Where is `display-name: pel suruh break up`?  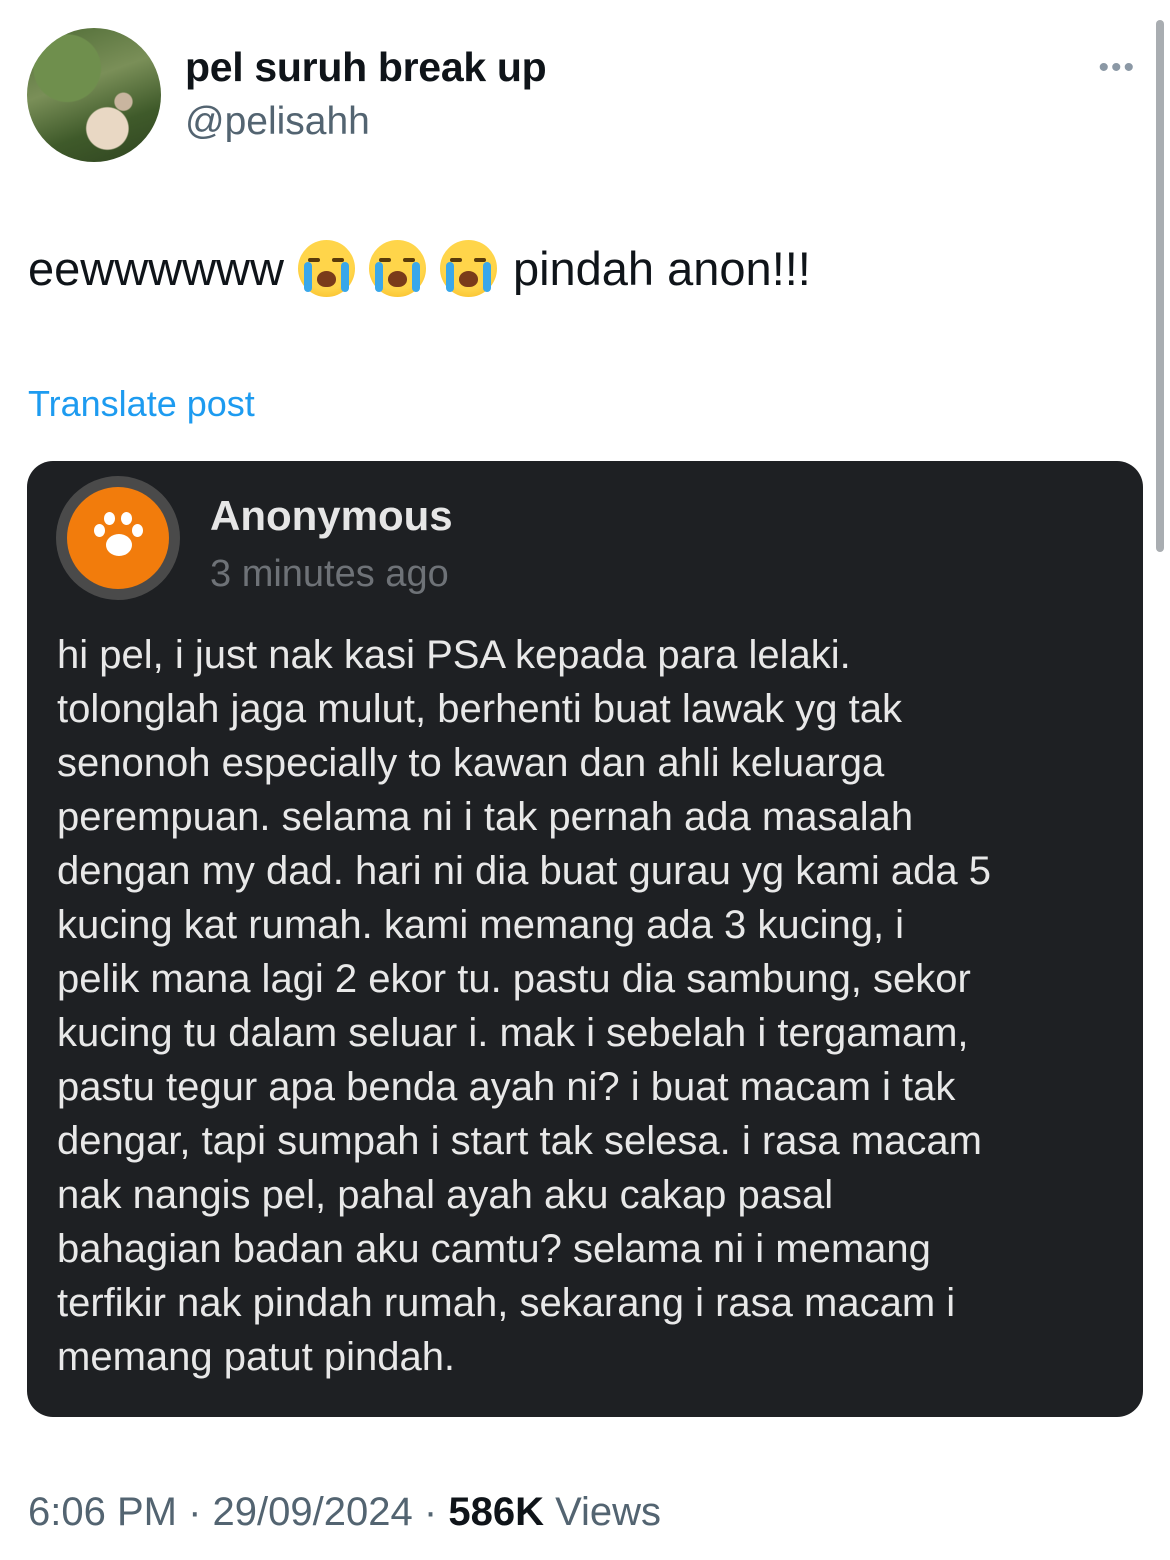 display-name: pel suruh break up is located at coordinates (366, 67).